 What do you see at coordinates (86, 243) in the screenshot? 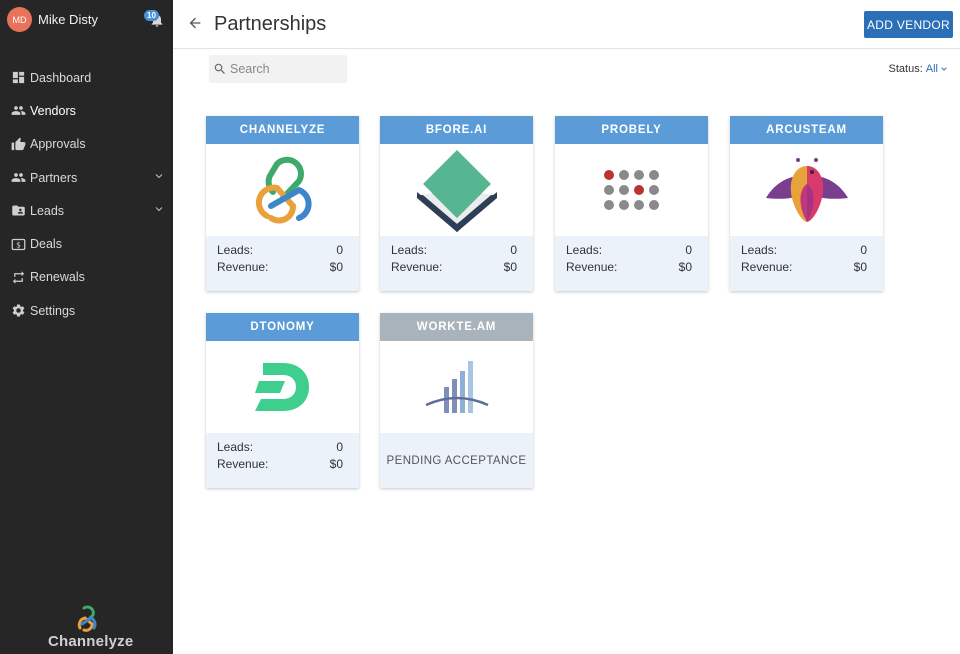
I see `sidebar-item-deals: $ Deals` at bounding box center [86, 243].